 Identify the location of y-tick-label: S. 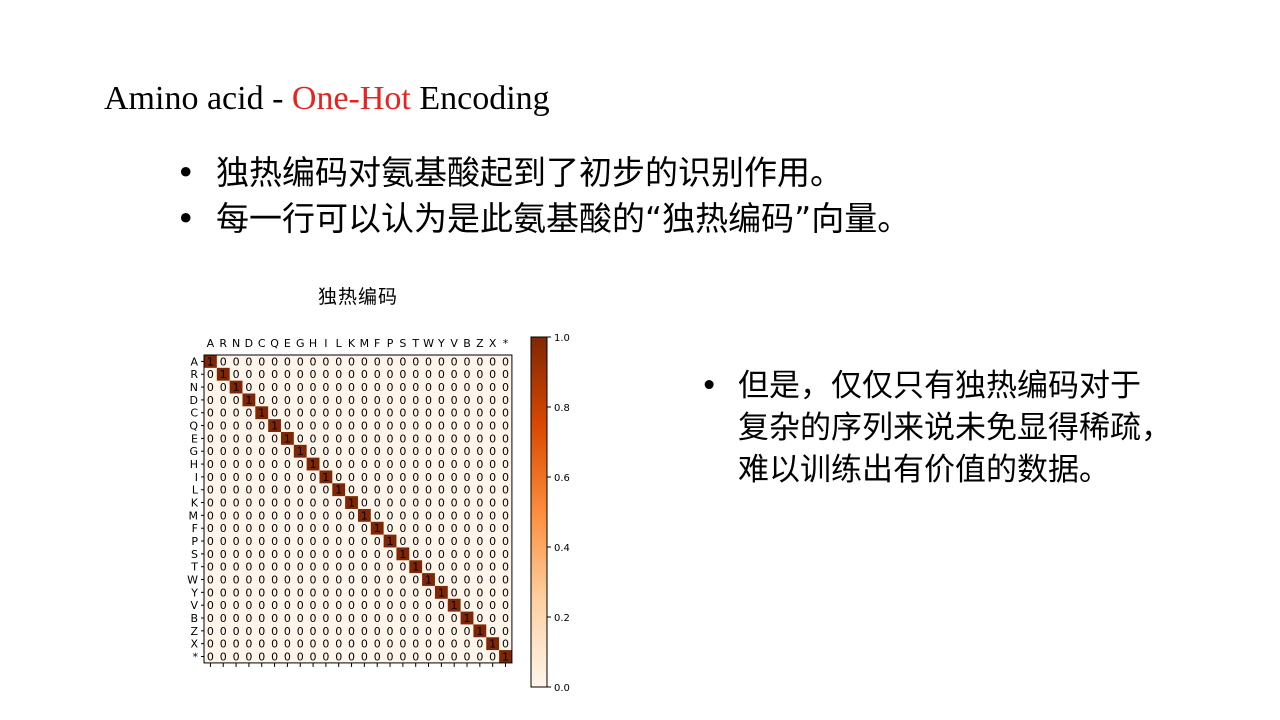
(194, 554).